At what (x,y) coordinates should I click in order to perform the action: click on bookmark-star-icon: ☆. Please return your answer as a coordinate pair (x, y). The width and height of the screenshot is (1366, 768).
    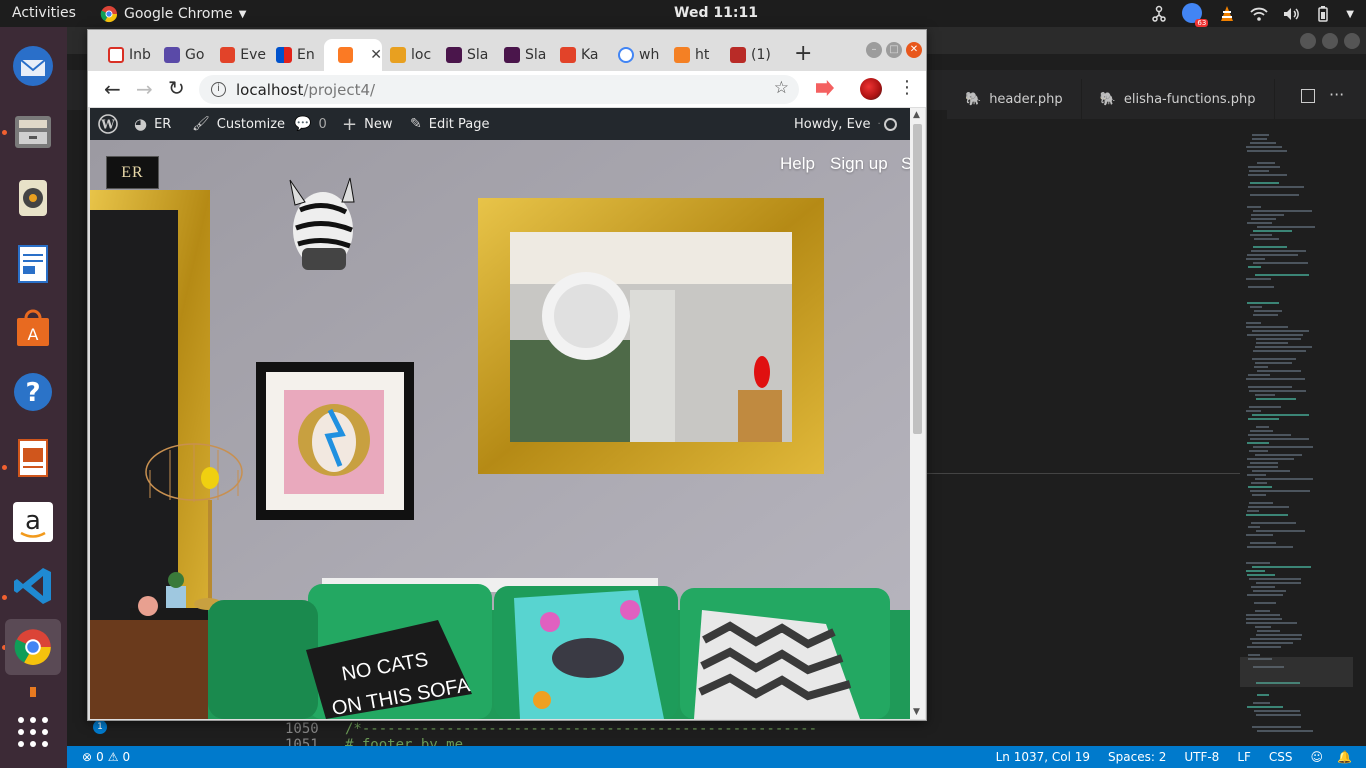
    Looking at the image, I should click on (781, 88).